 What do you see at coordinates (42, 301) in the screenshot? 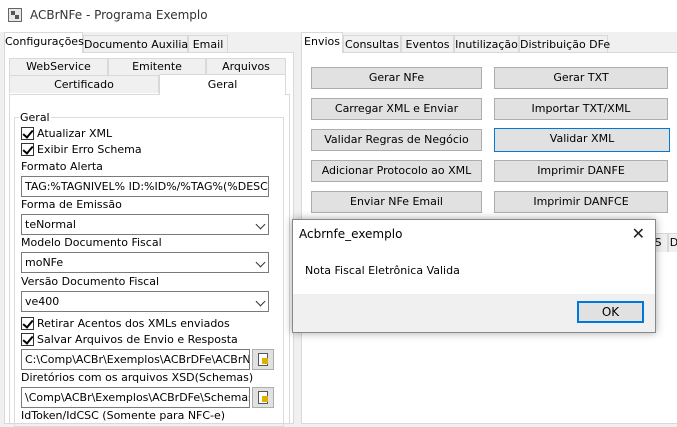
I see `versao-value: ve400` at bounding box center [42, 301].